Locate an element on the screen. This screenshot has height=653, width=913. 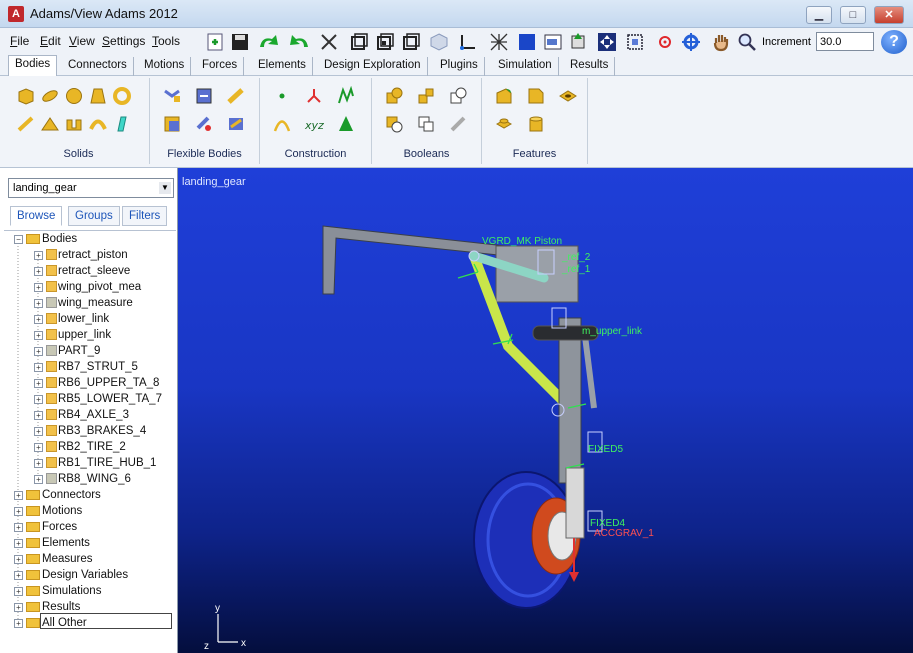
fillet-icon is located at coordinates (504, 96).